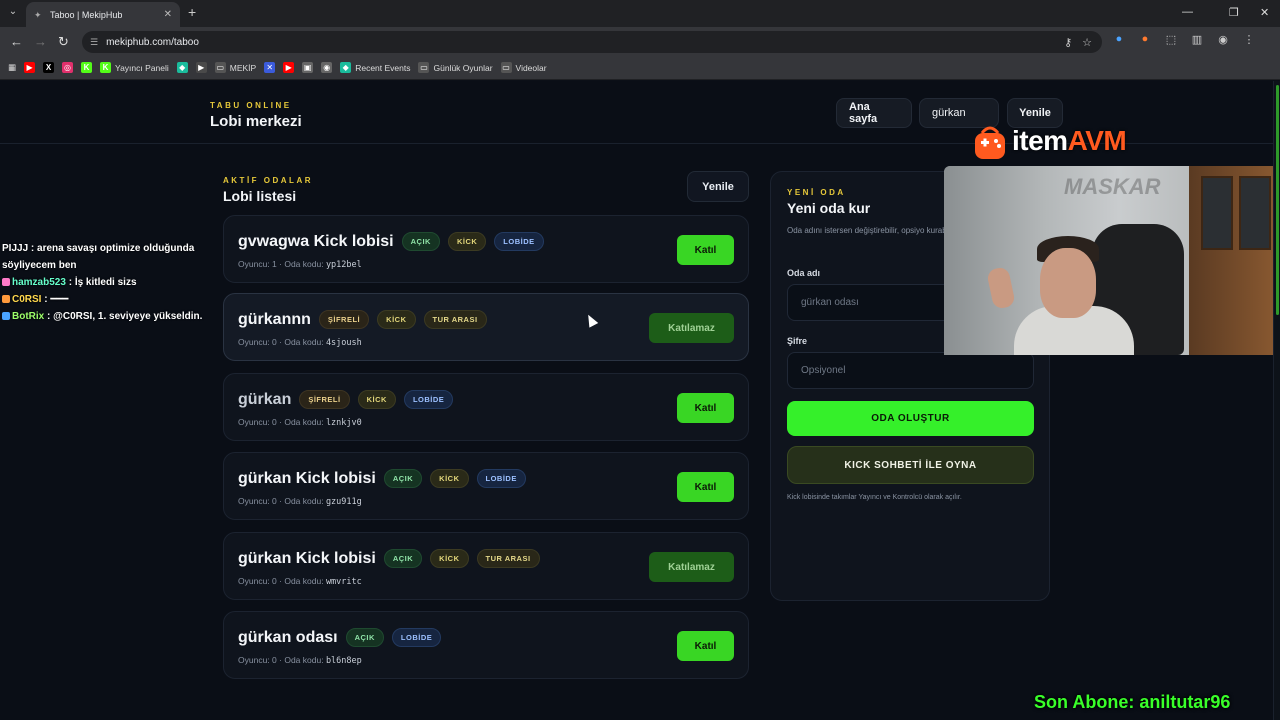 The image size is (1280, 720). What do you see at coordinates (1171, 39) in the screenshot?
I see `extensions-puzzle-icon: ⬚` at bounding box center [1171, 39].